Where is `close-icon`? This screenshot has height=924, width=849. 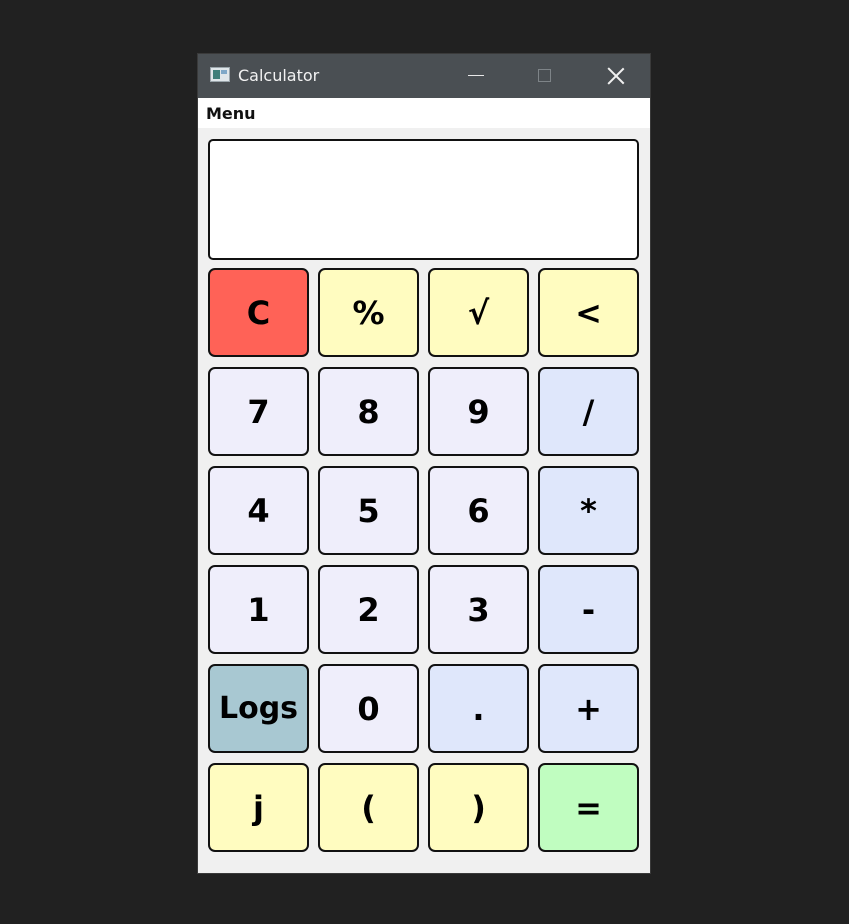
close-icon is located at coordinates (616, 76).